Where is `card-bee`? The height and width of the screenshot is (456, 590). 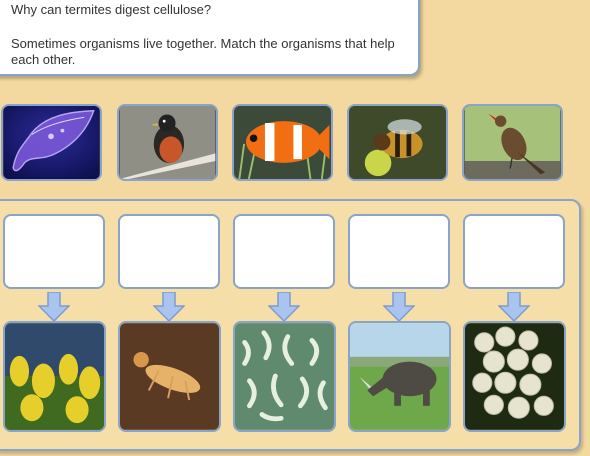
card-bee is located at coordinates (397, 142).